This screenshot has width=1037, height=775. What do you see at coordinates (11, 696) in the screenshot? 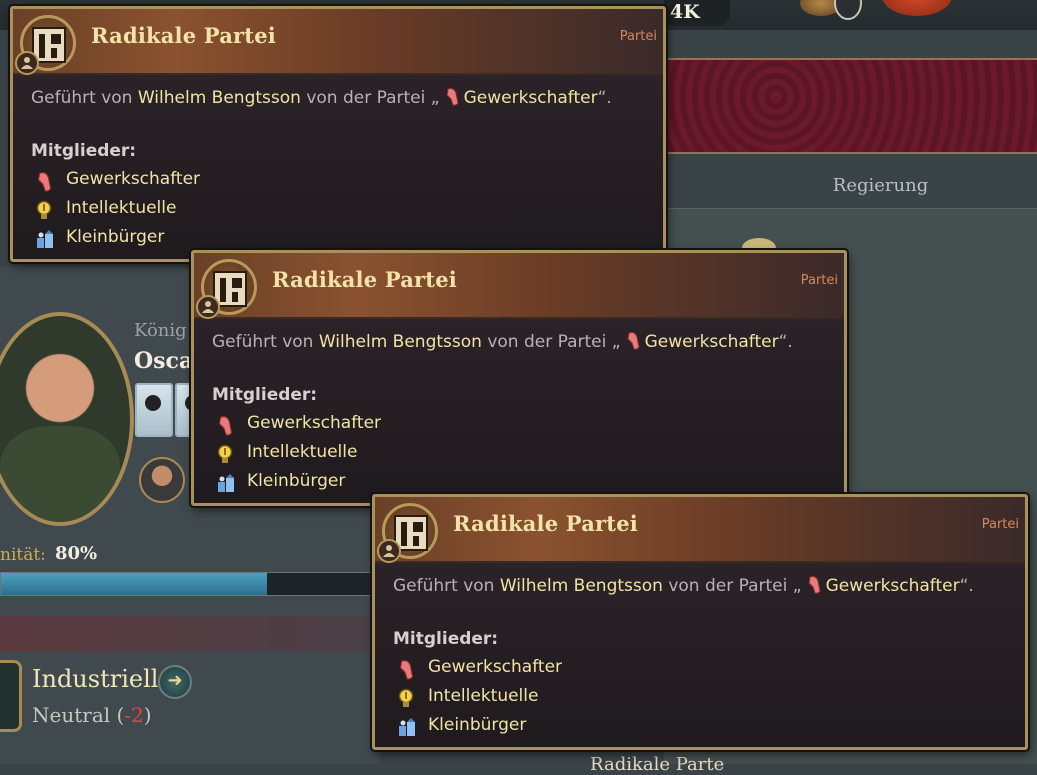
I see `interest-group-icon` at bounding box center [11, 696].